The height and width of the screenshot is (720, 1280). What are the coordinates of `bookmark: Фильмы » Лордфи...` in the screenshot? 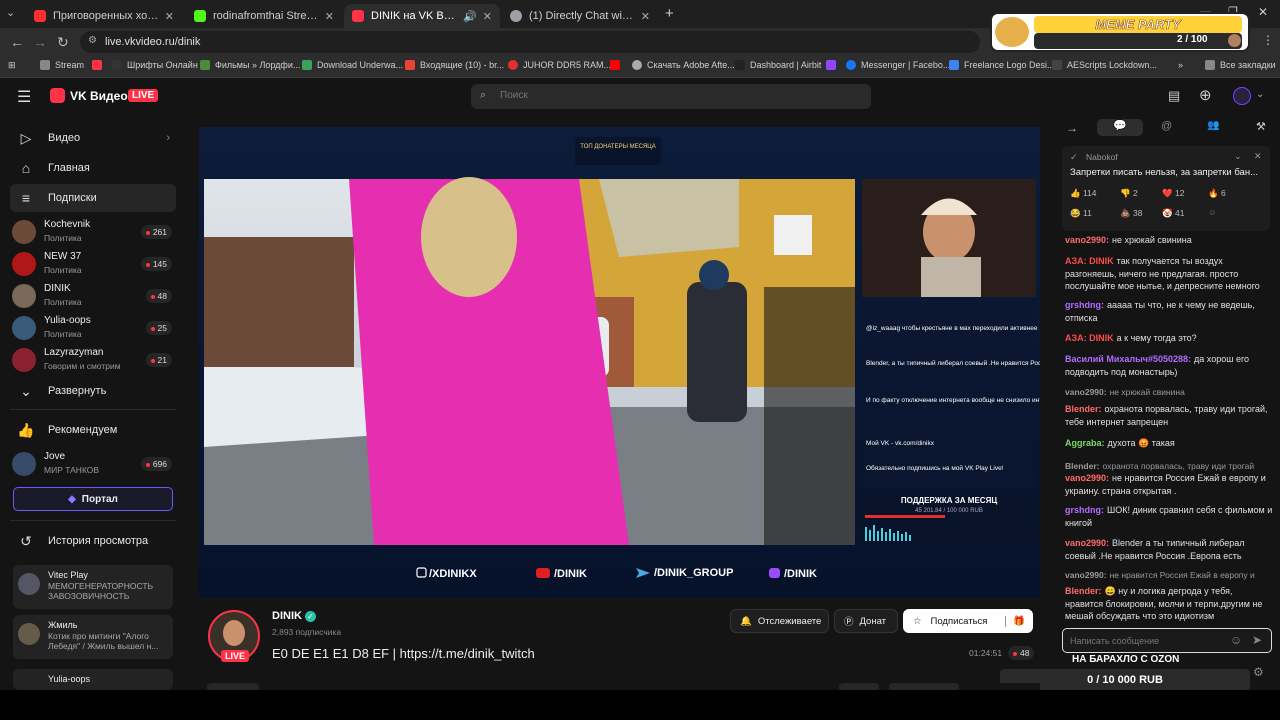 It's located at (250, 65).